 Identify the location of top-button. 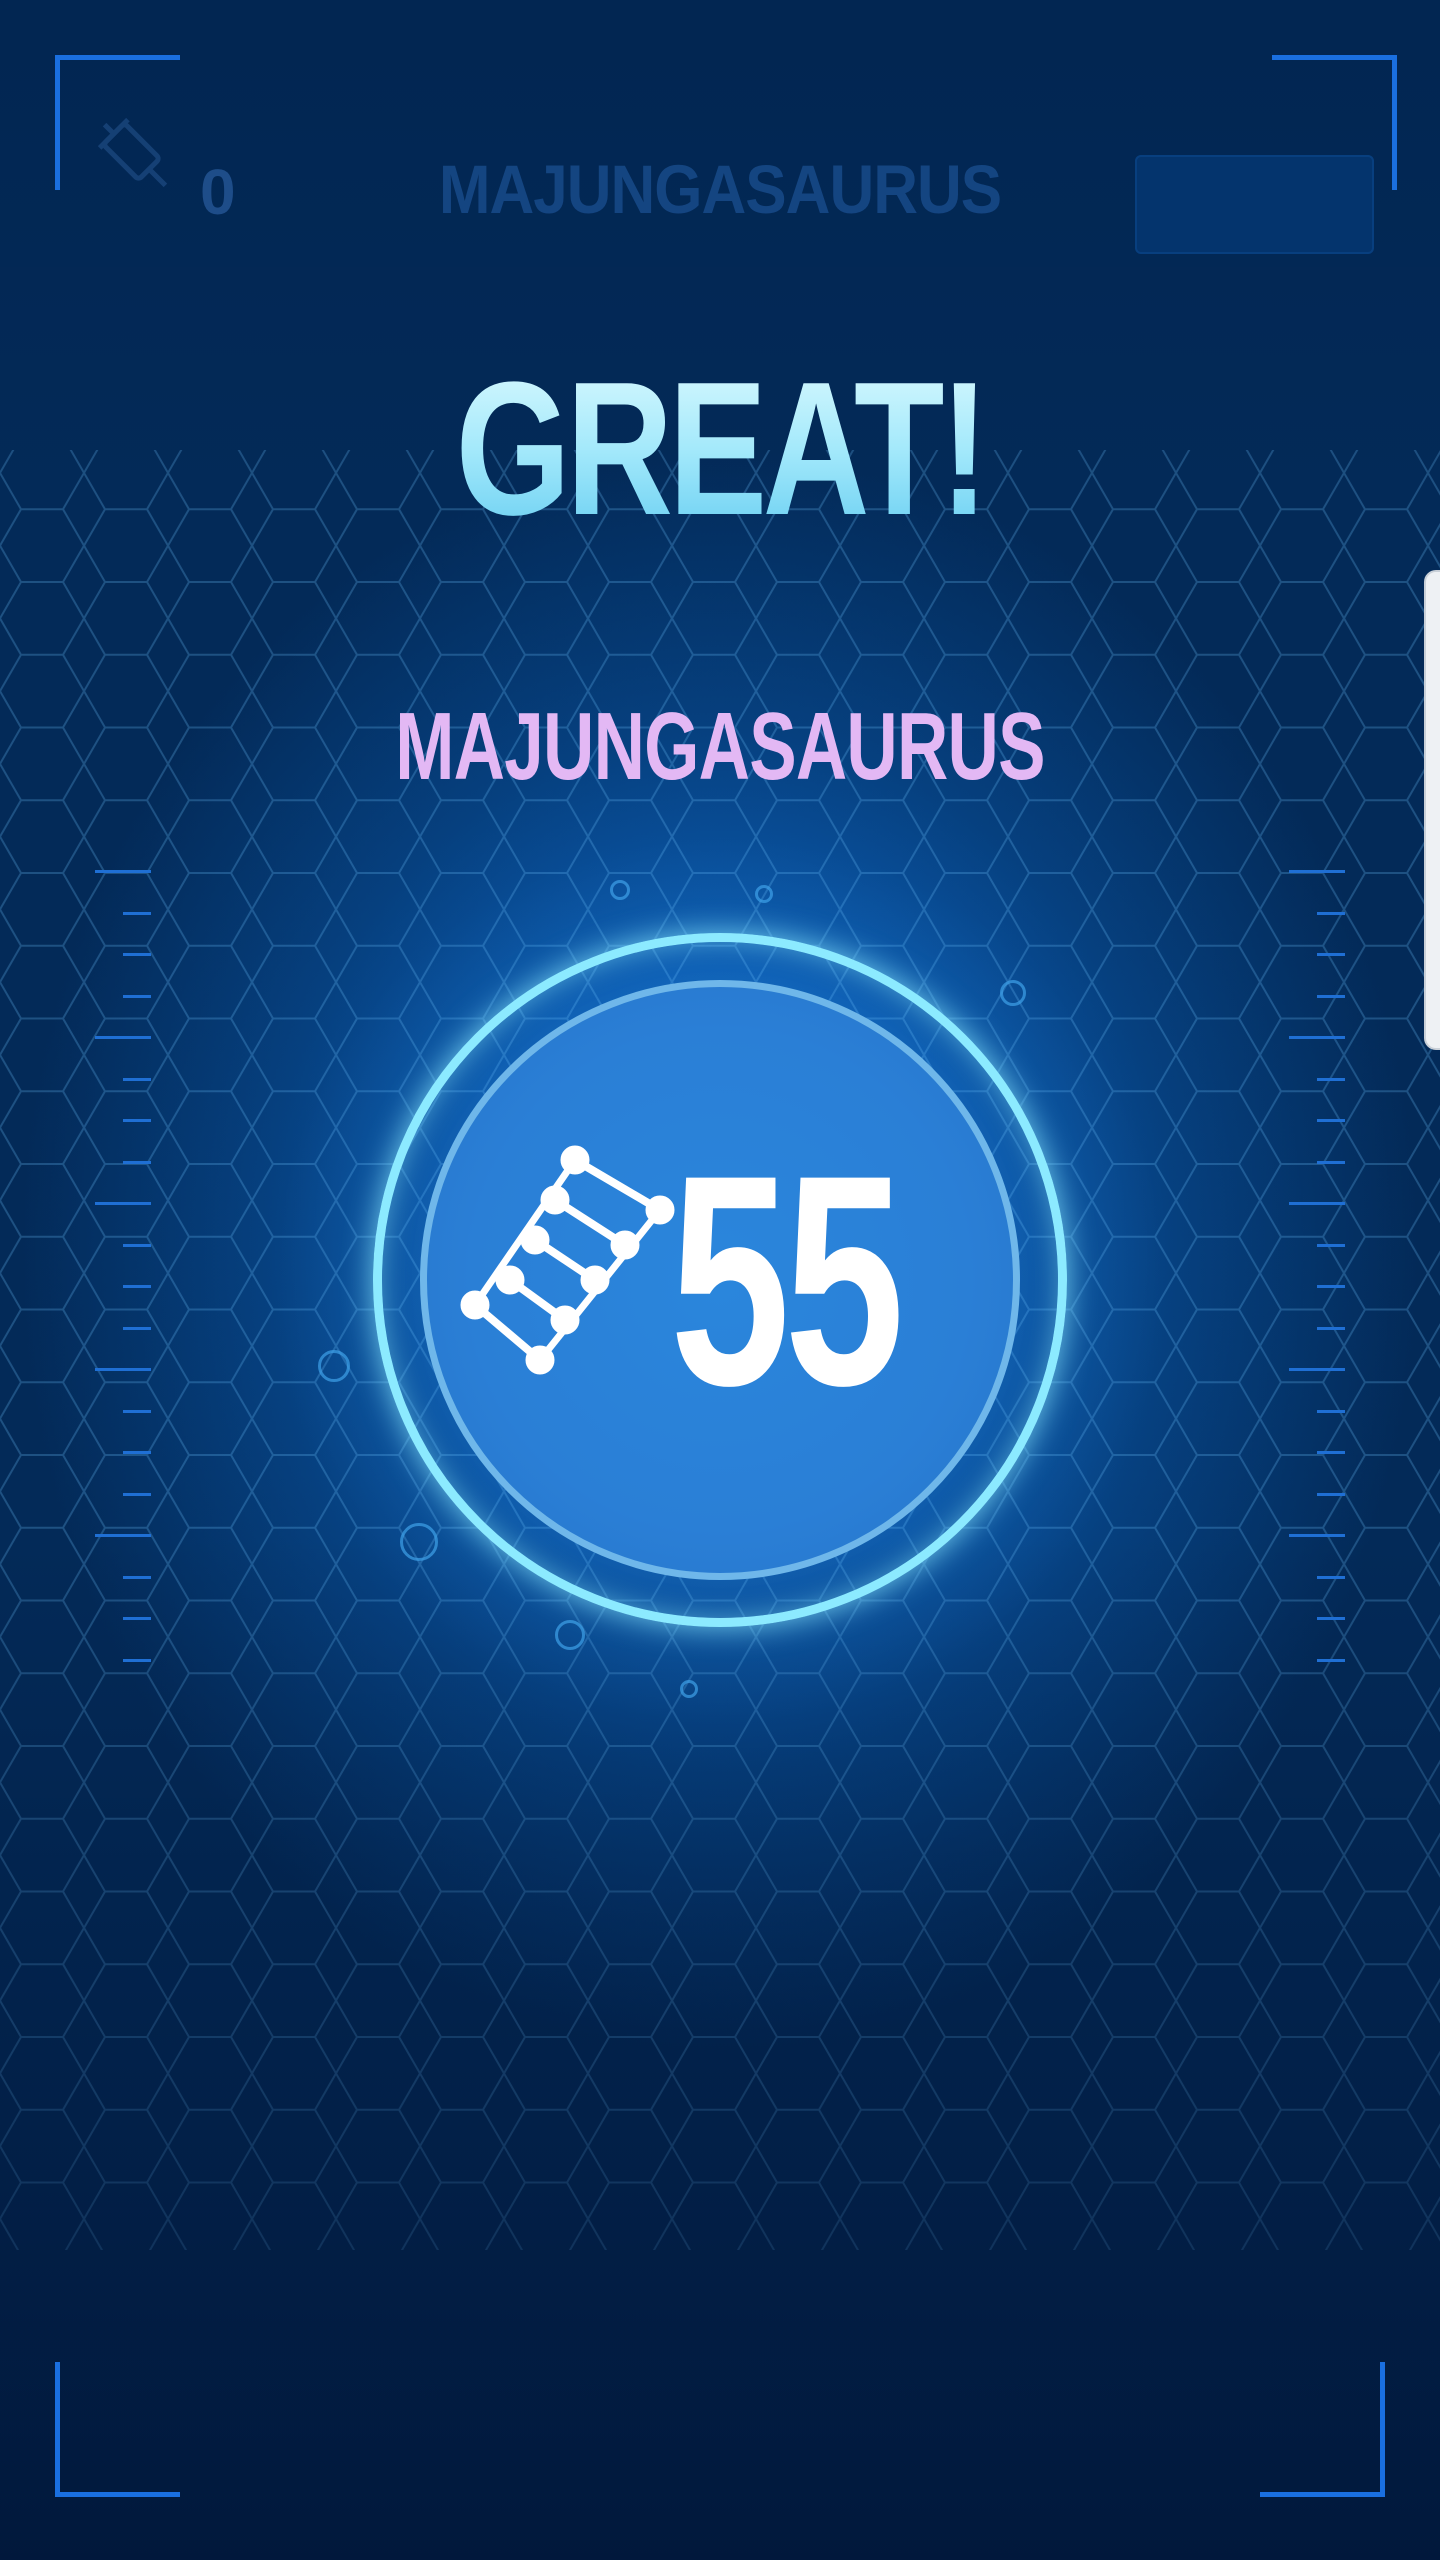
(1254, 204).